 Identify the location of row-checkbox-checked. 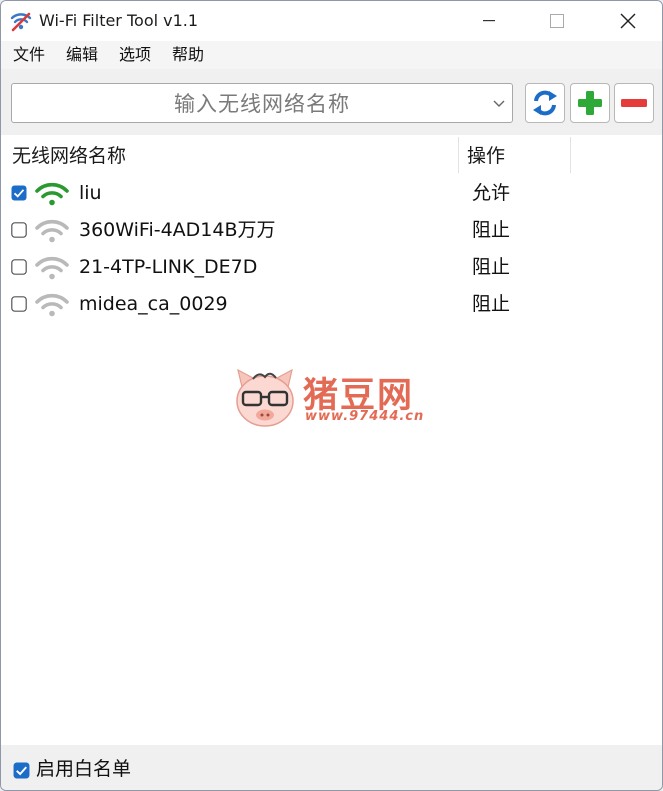
(19, 193).